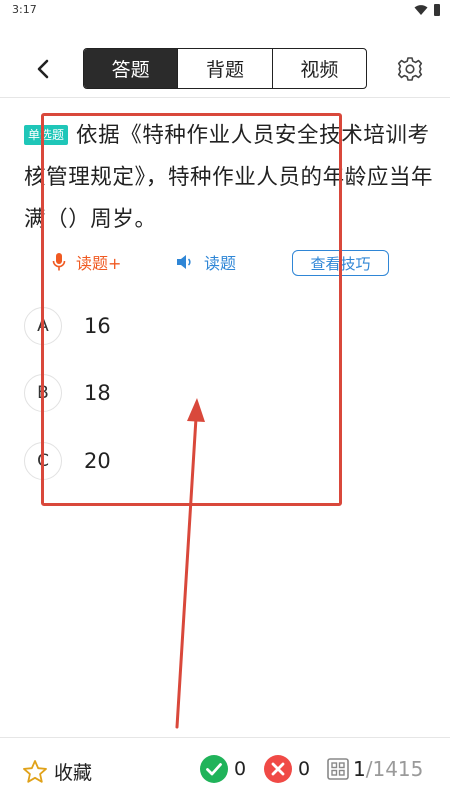 This screenshot has width=450, height=800. What do you see at coordinates (240, 769) in the screenshot?
I see `correct-count-value: 0` at bounding box center [240, 769].